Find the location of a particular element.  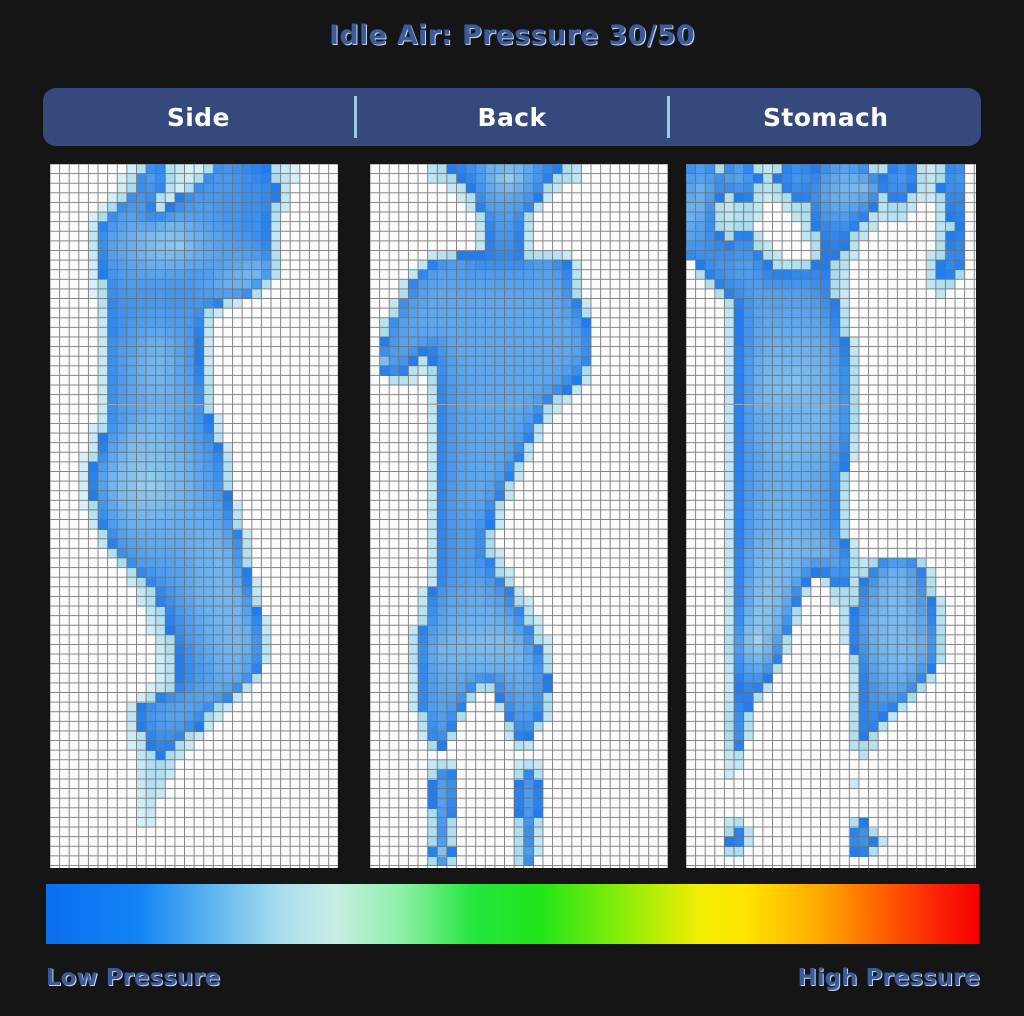

tab-stomach: Stomach is located at coordinates (825, 117).